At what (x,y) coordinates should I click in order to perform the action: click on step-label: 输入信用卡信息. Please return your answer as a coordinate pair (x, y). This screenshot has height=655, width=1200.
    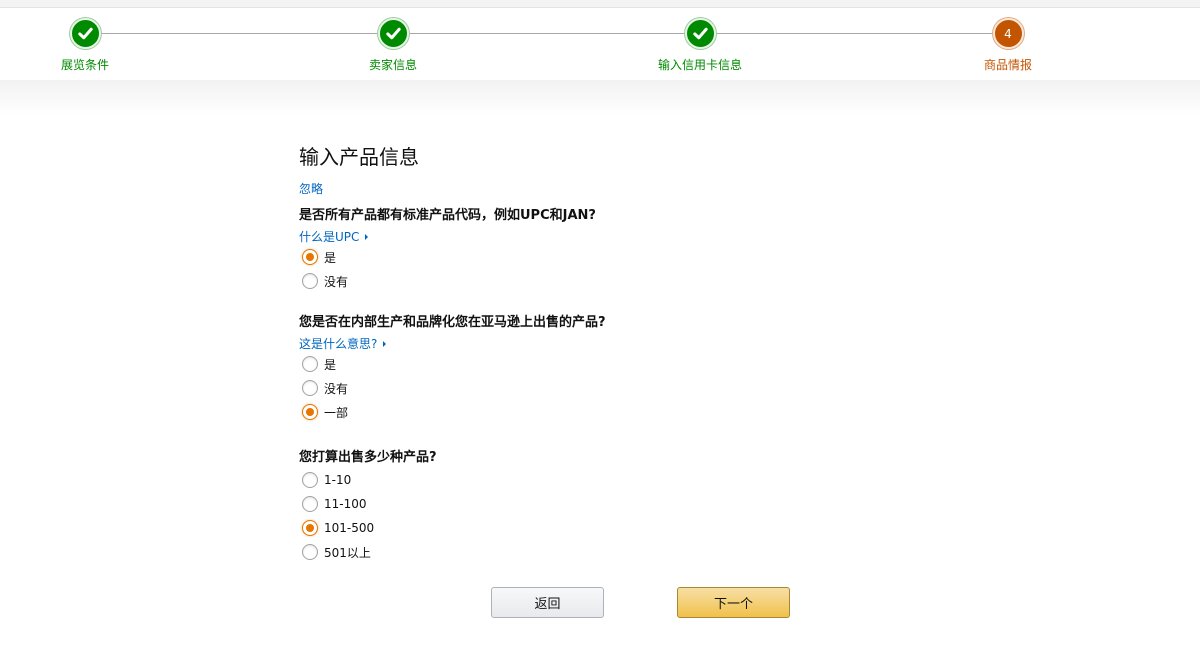
    Looking at the image, I should click on (700, 64).